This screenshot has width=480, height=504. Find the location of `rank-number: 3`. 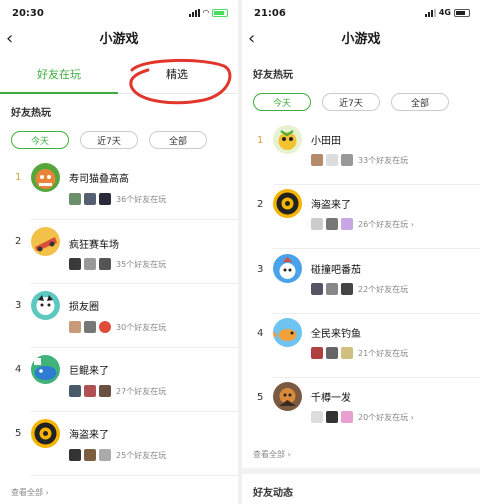

rank-number: 3 is located at coordinates (18, 305).